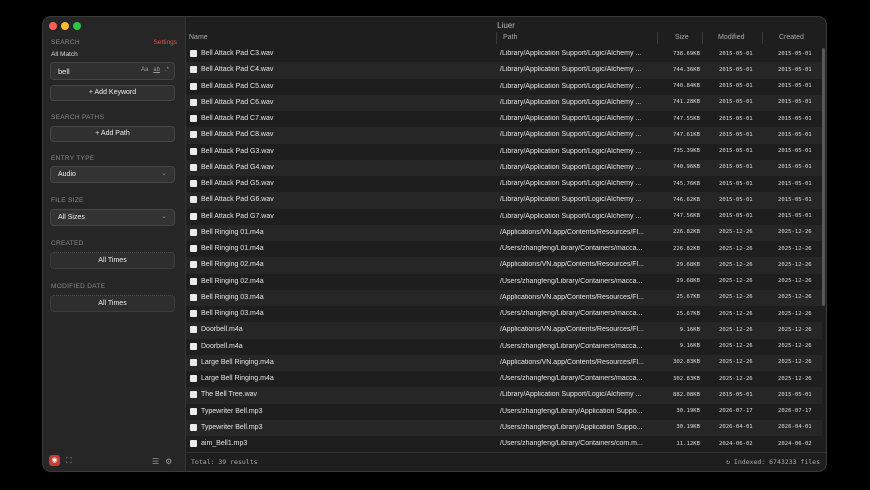  Describe the element at coordinates (144, 70) in the screenshot. I see `match-case-toggle: Aa` at that location.